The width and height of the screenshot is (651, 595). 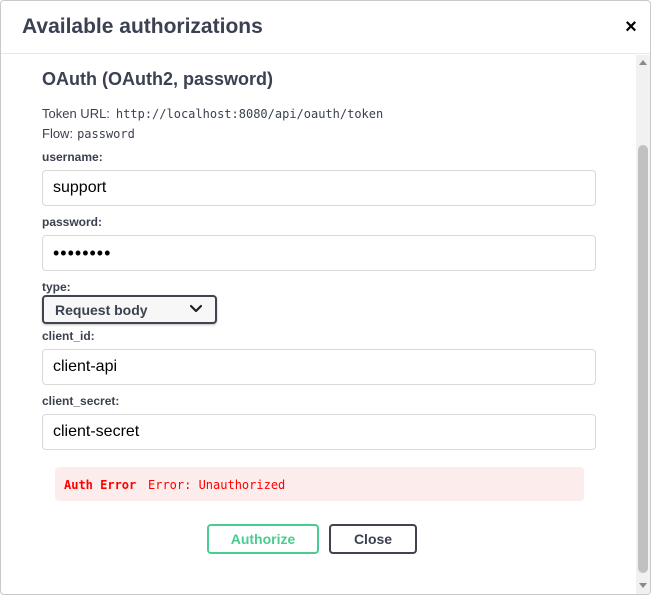 I want to click on token-url-label: Token URL:, so click(x=76, y=113).